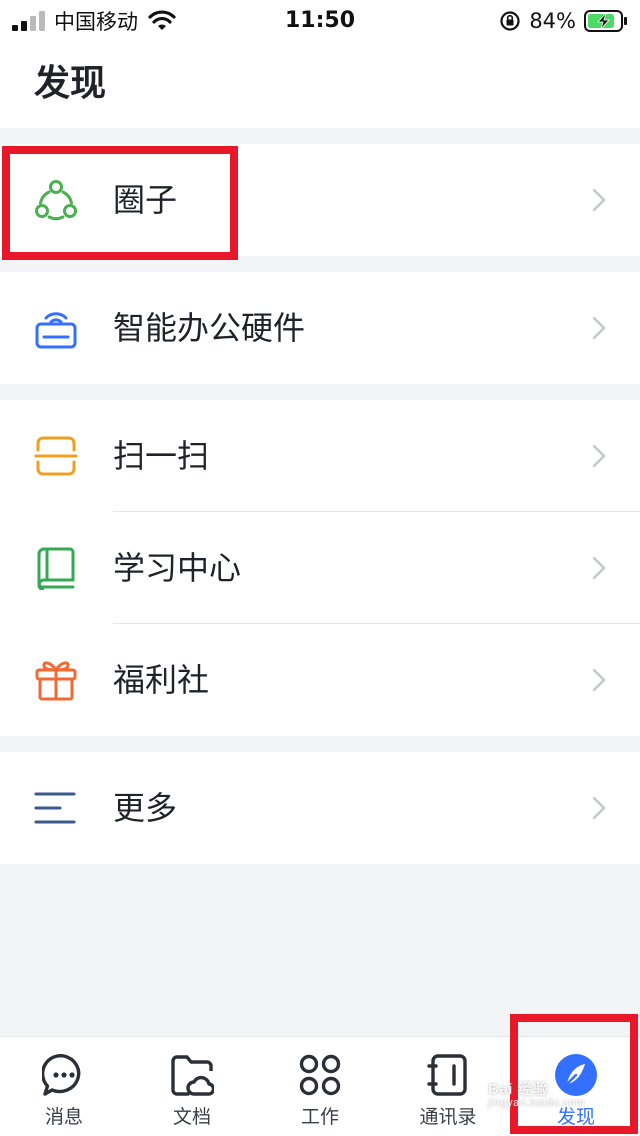 Image resolution: width=640 pixels, height=1136 pixels. Describe the element at coordinates (61, 1074) in the screenshot. I see `chat-bubble-icon` at that location.